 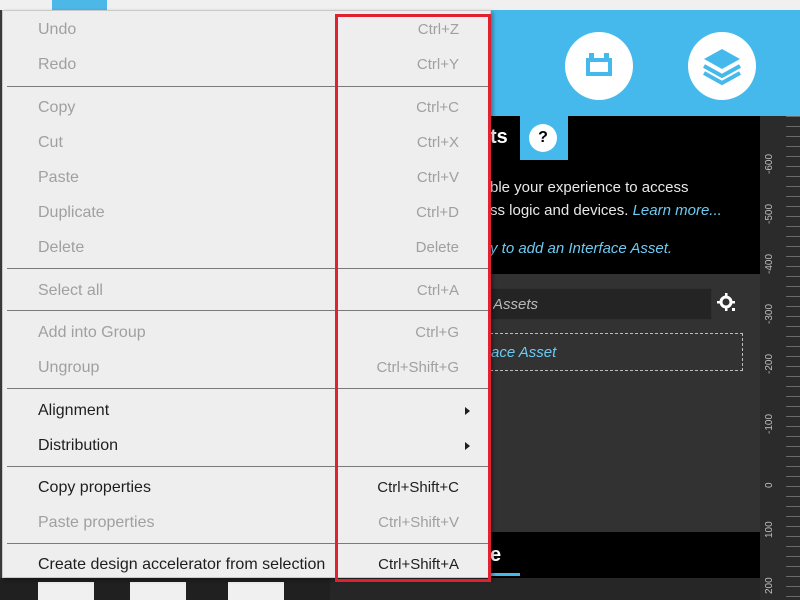 I want to click on asset-search-input, so click(x=598, y=304).